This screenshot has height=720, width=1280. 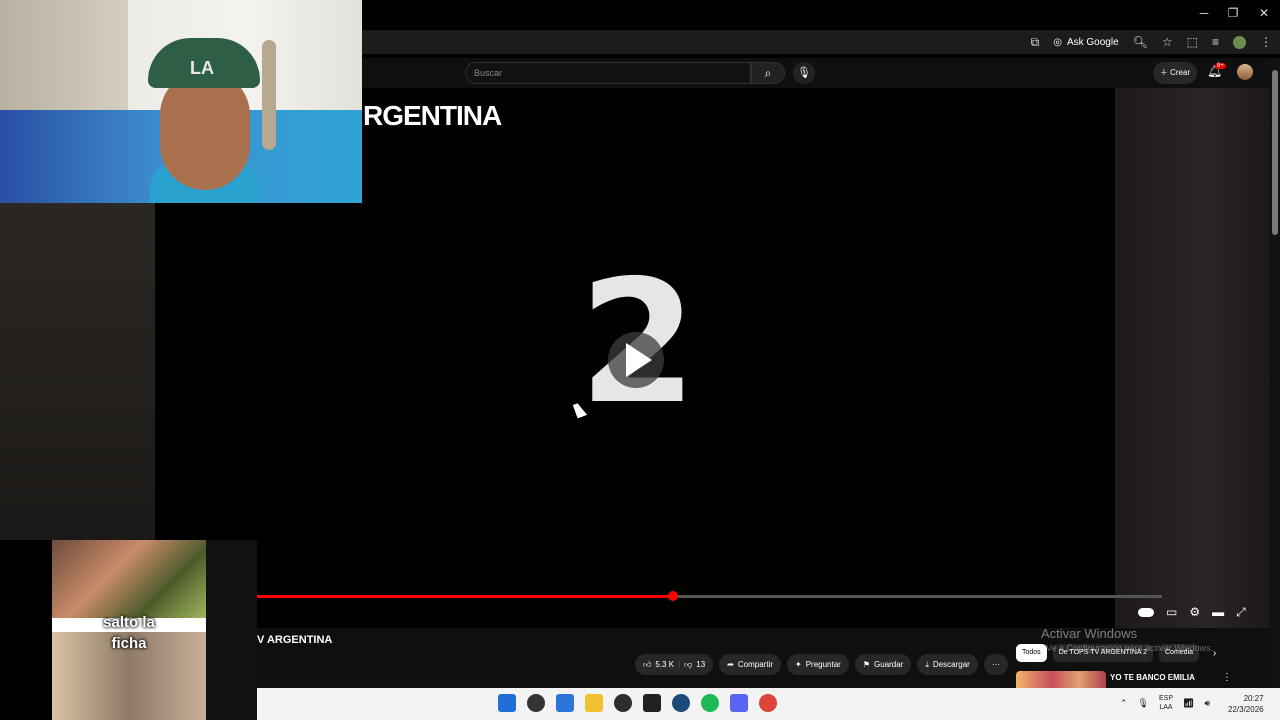 What do you see at coordinates (1180, 72) in the screenshot?
I see `create-label: Crear` at bounding box center [1180, 72].